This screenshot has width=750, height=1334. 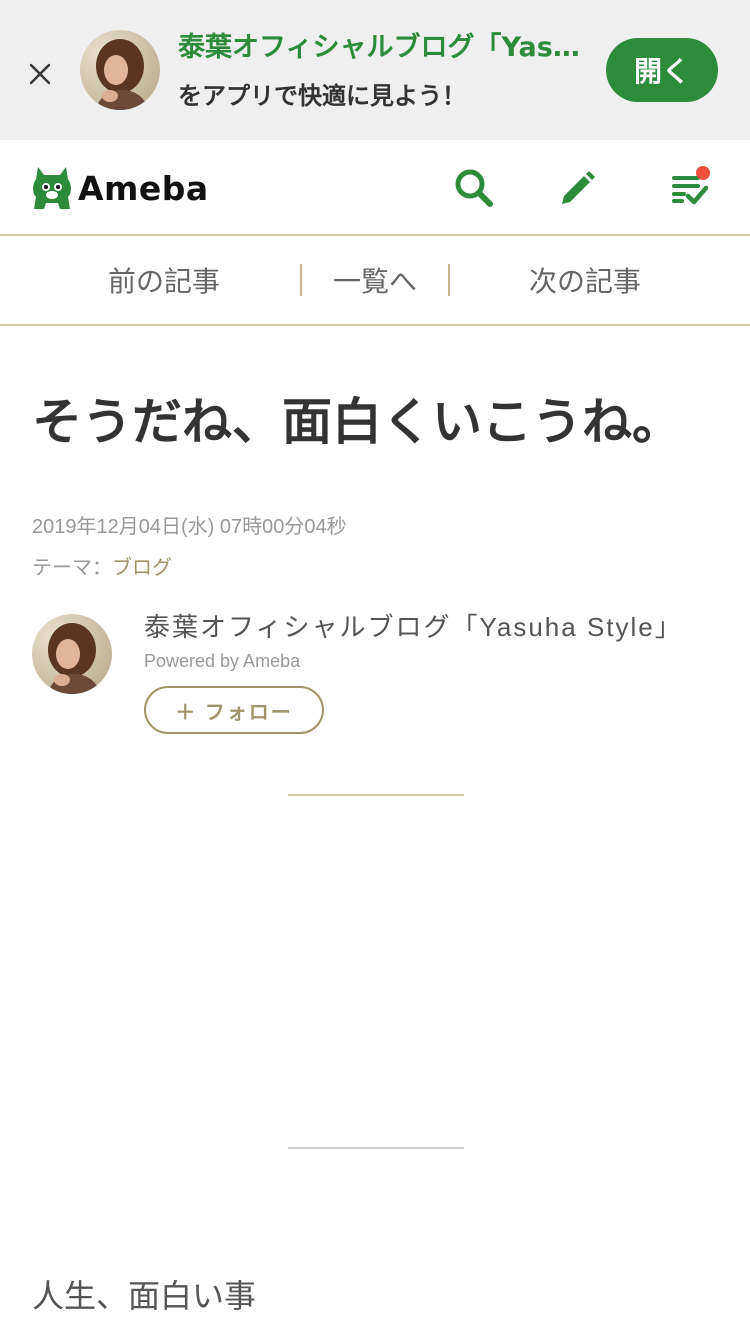 I want to click on follow-button: ＋ フォロー, so click(x=234, y=710).